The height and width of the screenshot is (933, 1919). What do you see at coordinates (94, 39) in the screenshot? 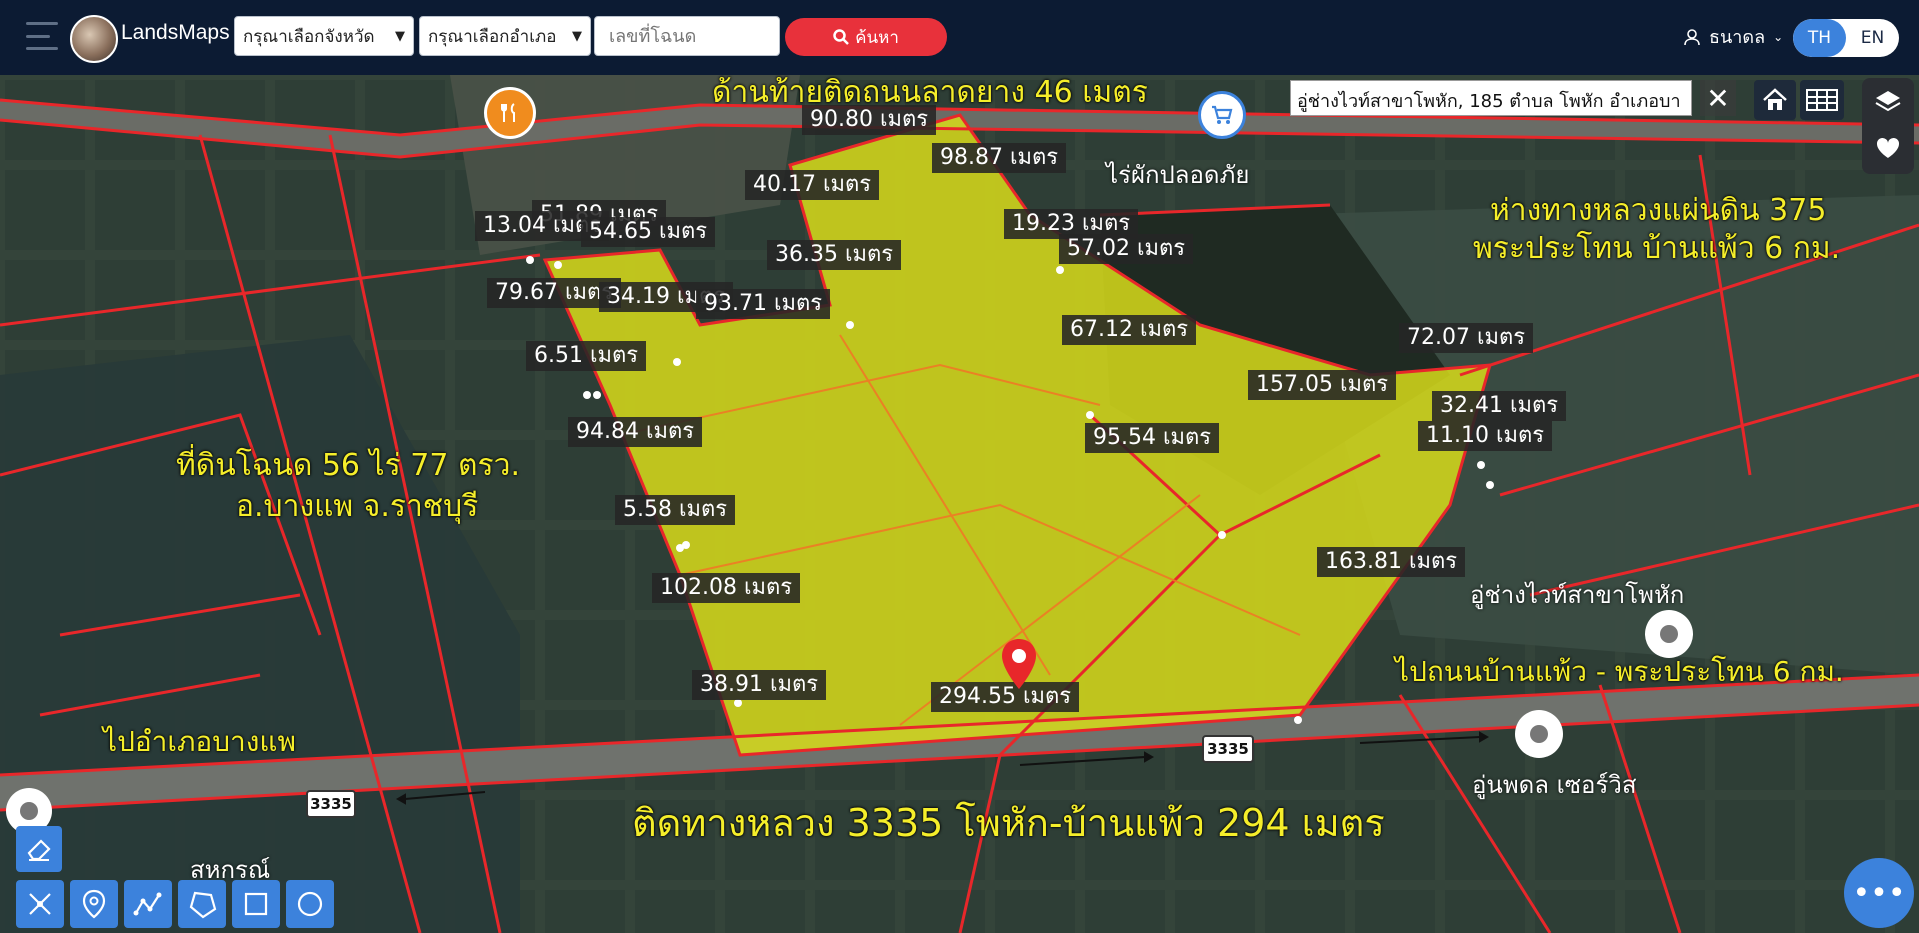
I see `app-logo` at bounding box center [94, 39].